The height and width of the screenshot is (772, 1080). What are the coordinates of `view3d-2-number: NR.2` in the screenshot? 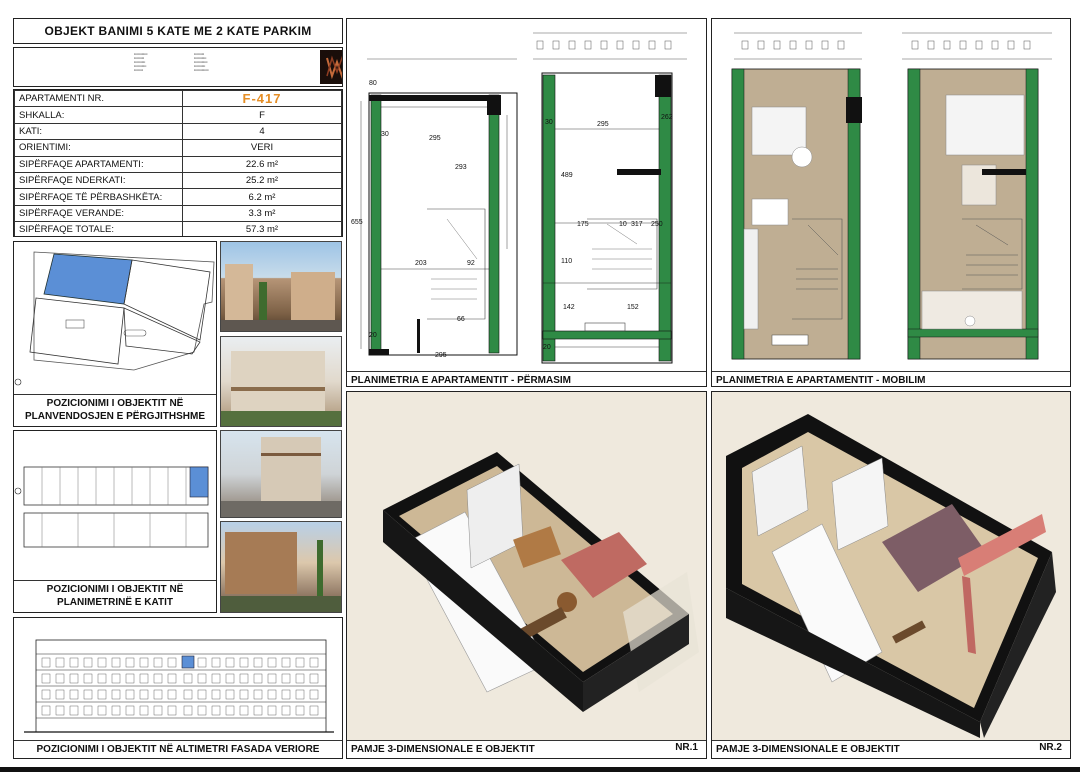 It's located at (1050, 747).